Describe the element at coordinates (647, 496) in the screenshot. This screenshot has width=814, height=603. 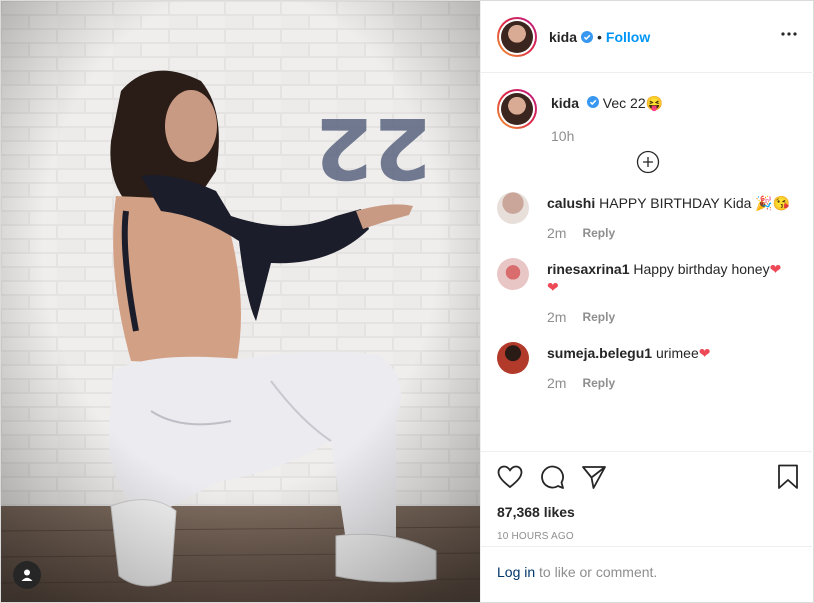
I see `post-actions: 87,368 likes 10 HOURS AGO` at that location.